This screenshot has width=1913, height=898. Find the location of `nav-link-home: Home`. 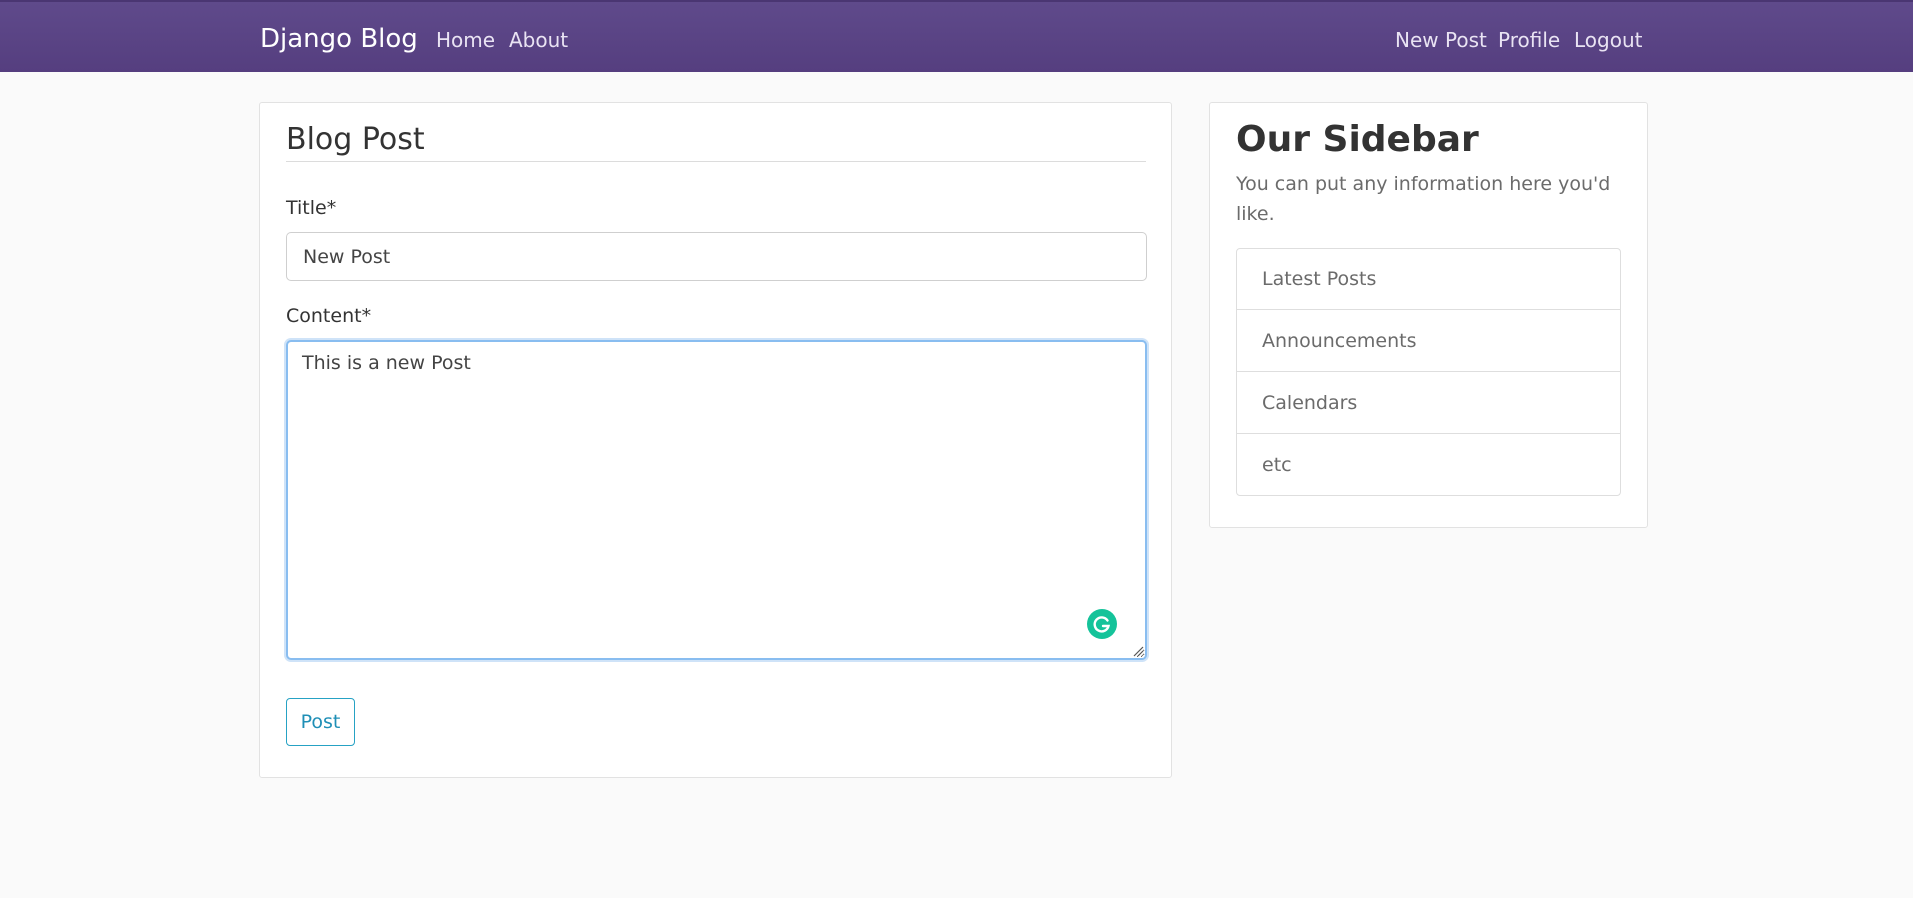

nav-link-home: Home is located at coordinates (465, 40).